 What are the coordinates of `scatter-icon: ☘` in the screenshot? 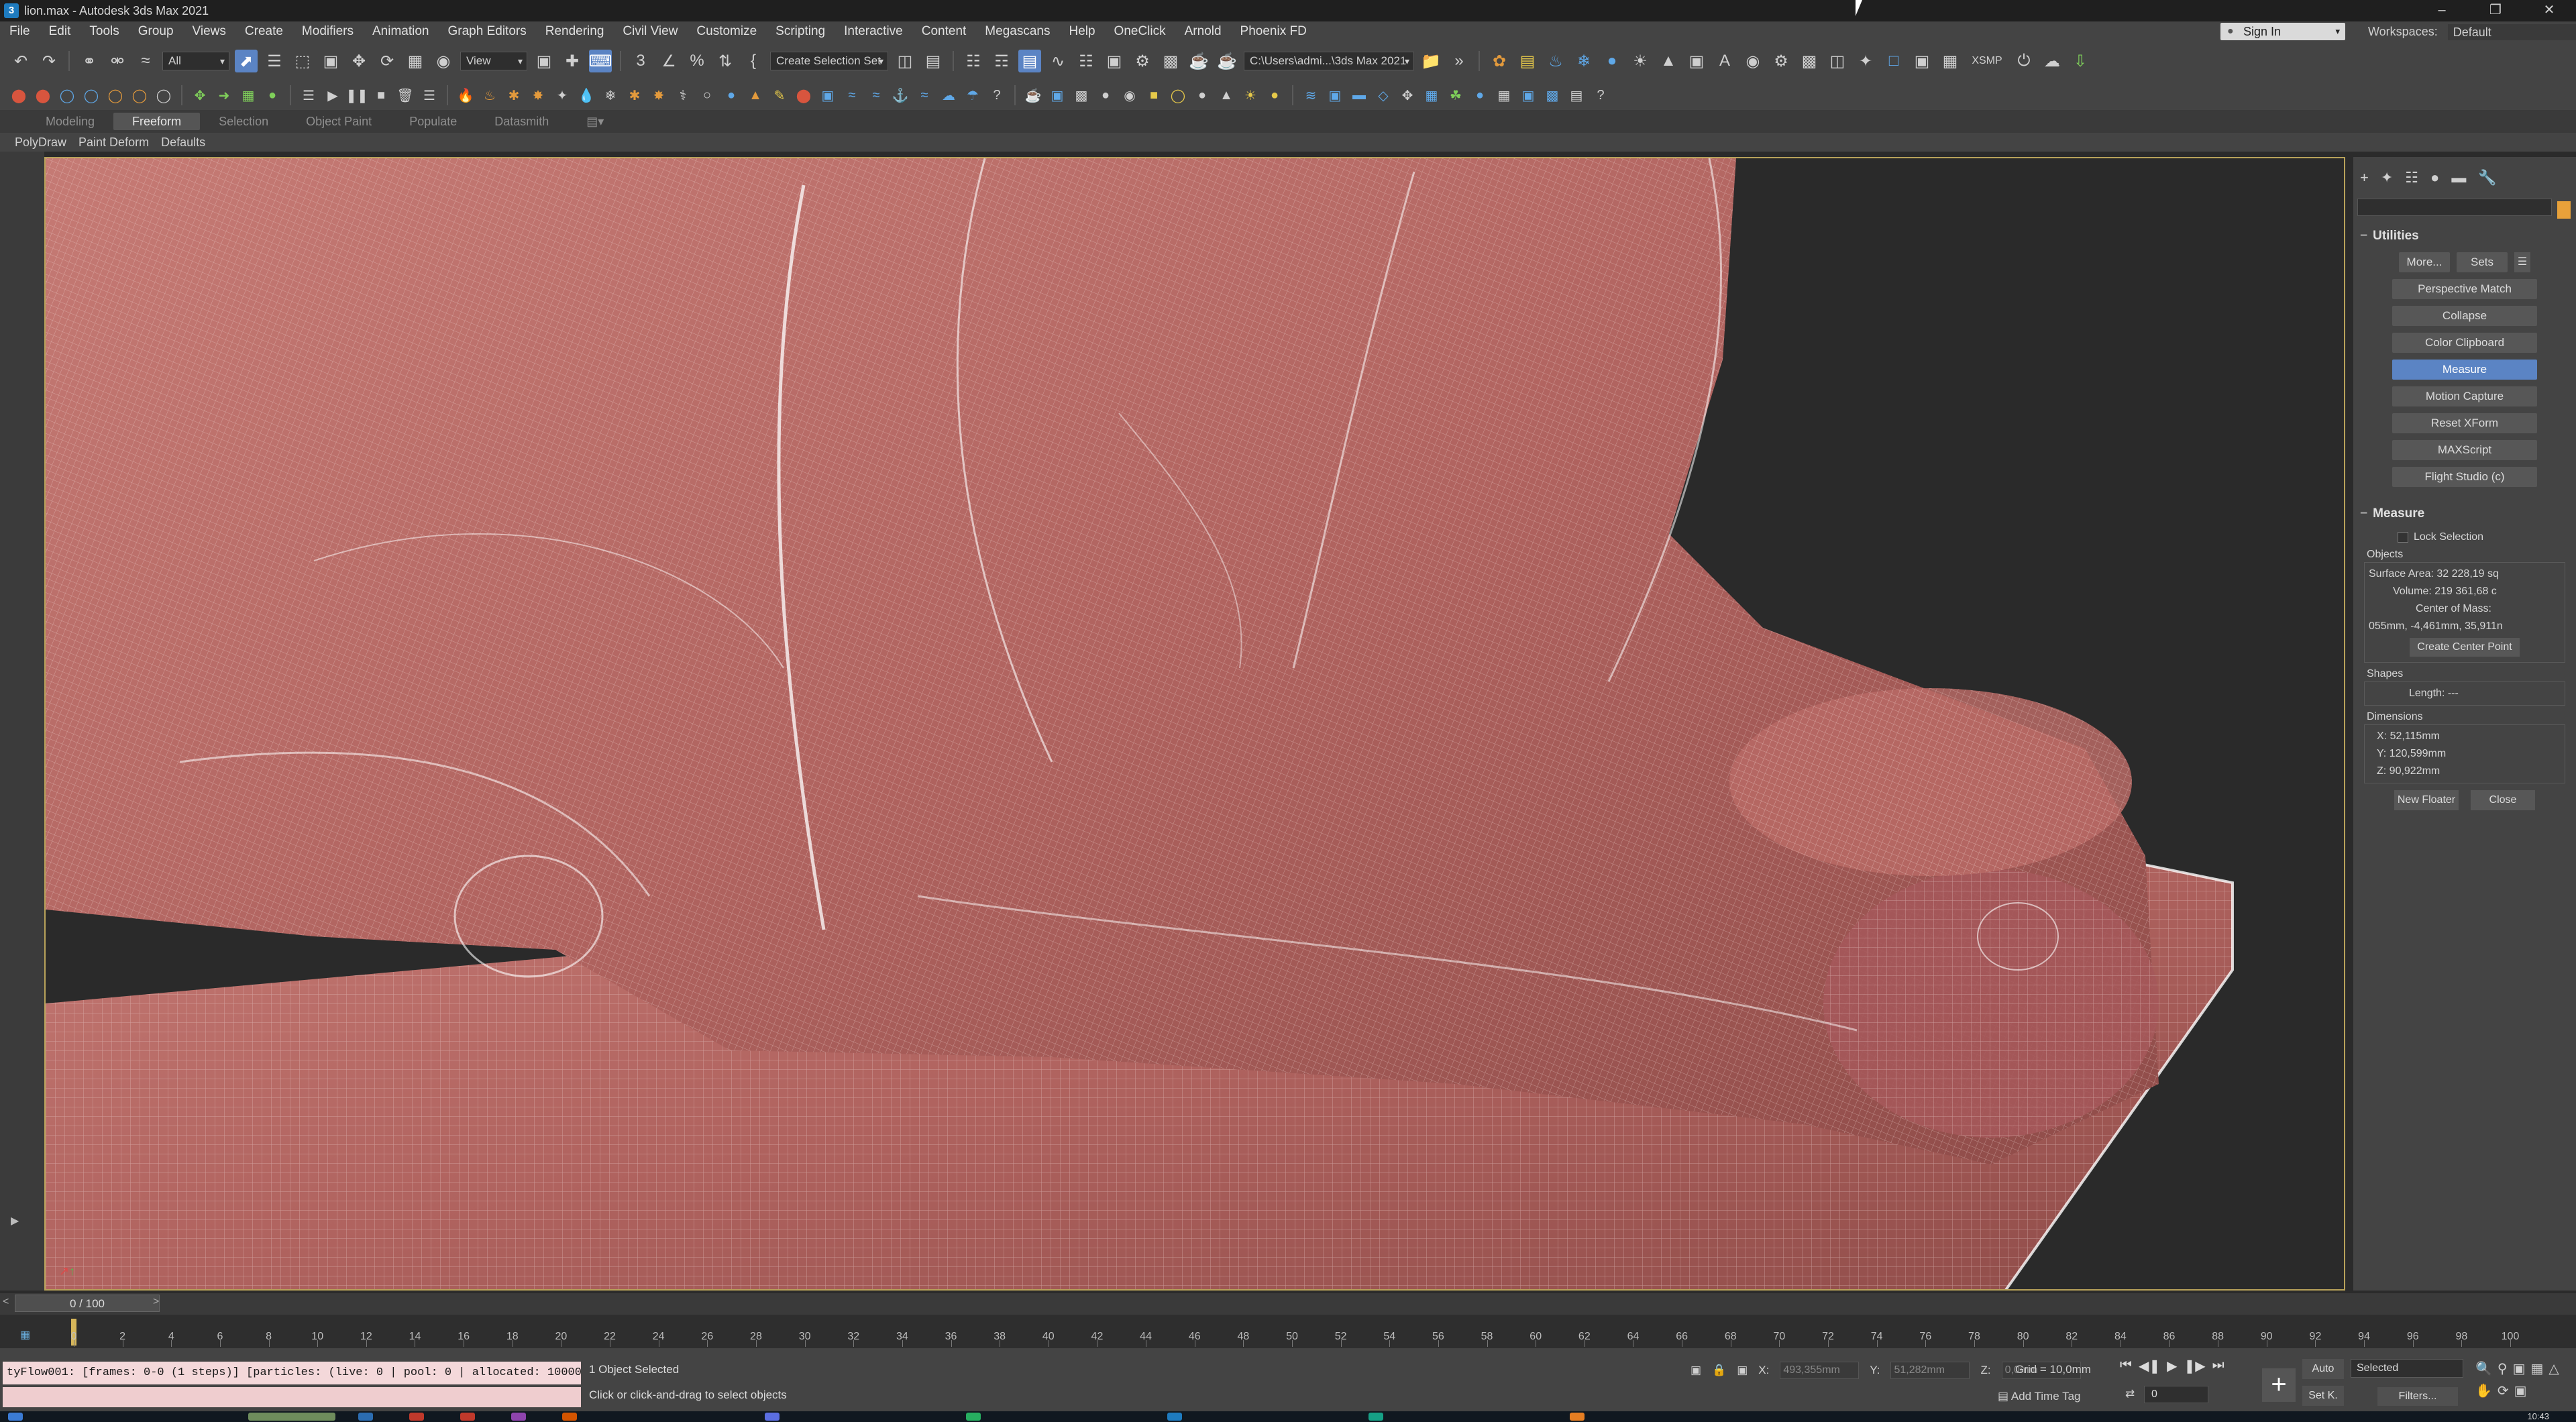 It's located at (1455, 95).